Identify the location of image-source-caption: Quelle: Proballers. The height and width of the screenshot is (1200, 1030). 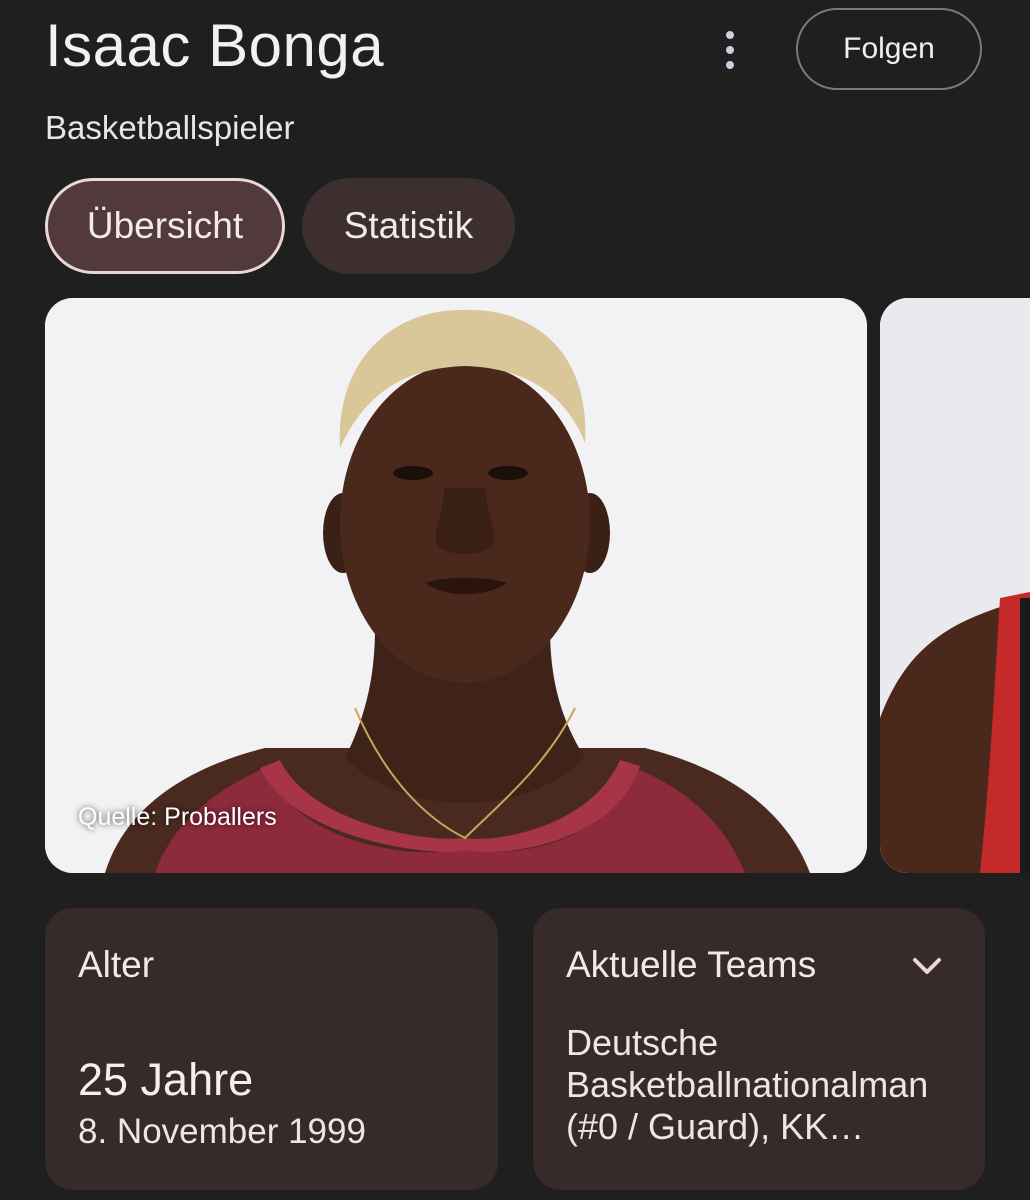
(177, 817).